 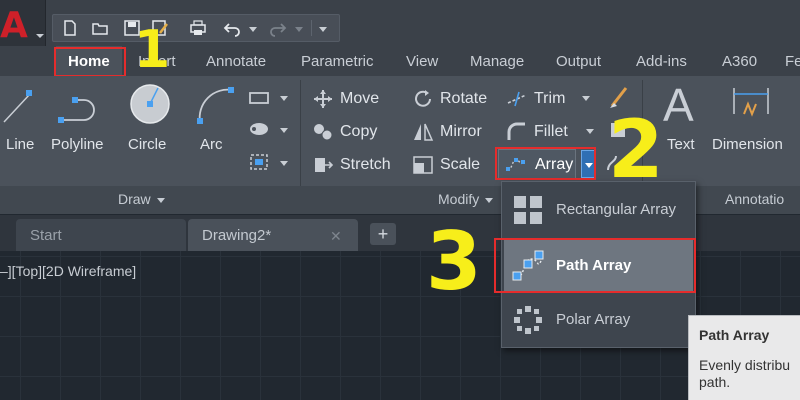 I want to click on rectangular-array-icon, so click(x=528, y=210).